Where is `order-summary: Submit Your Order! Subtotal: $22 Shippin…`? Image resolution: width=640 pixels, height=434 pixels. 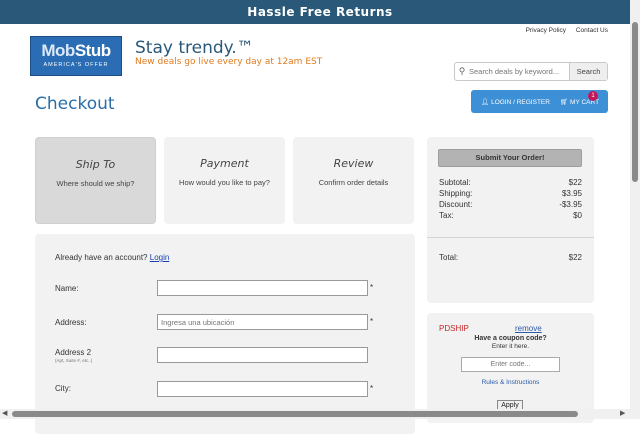
order-summary: Submit Your Order! Subtotal: $22 Shippin… is located at coordinates (510, 220).